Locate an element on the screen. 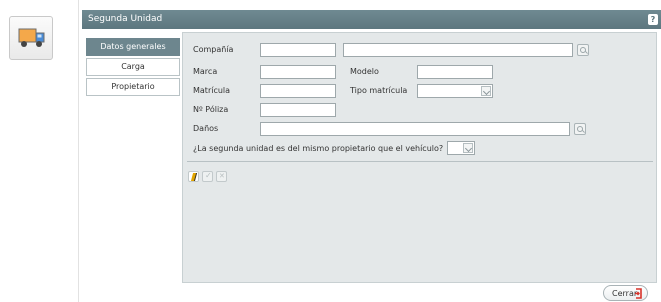 The image size is (661, 302). help-icon: ? is located at coordinates (653, 19).